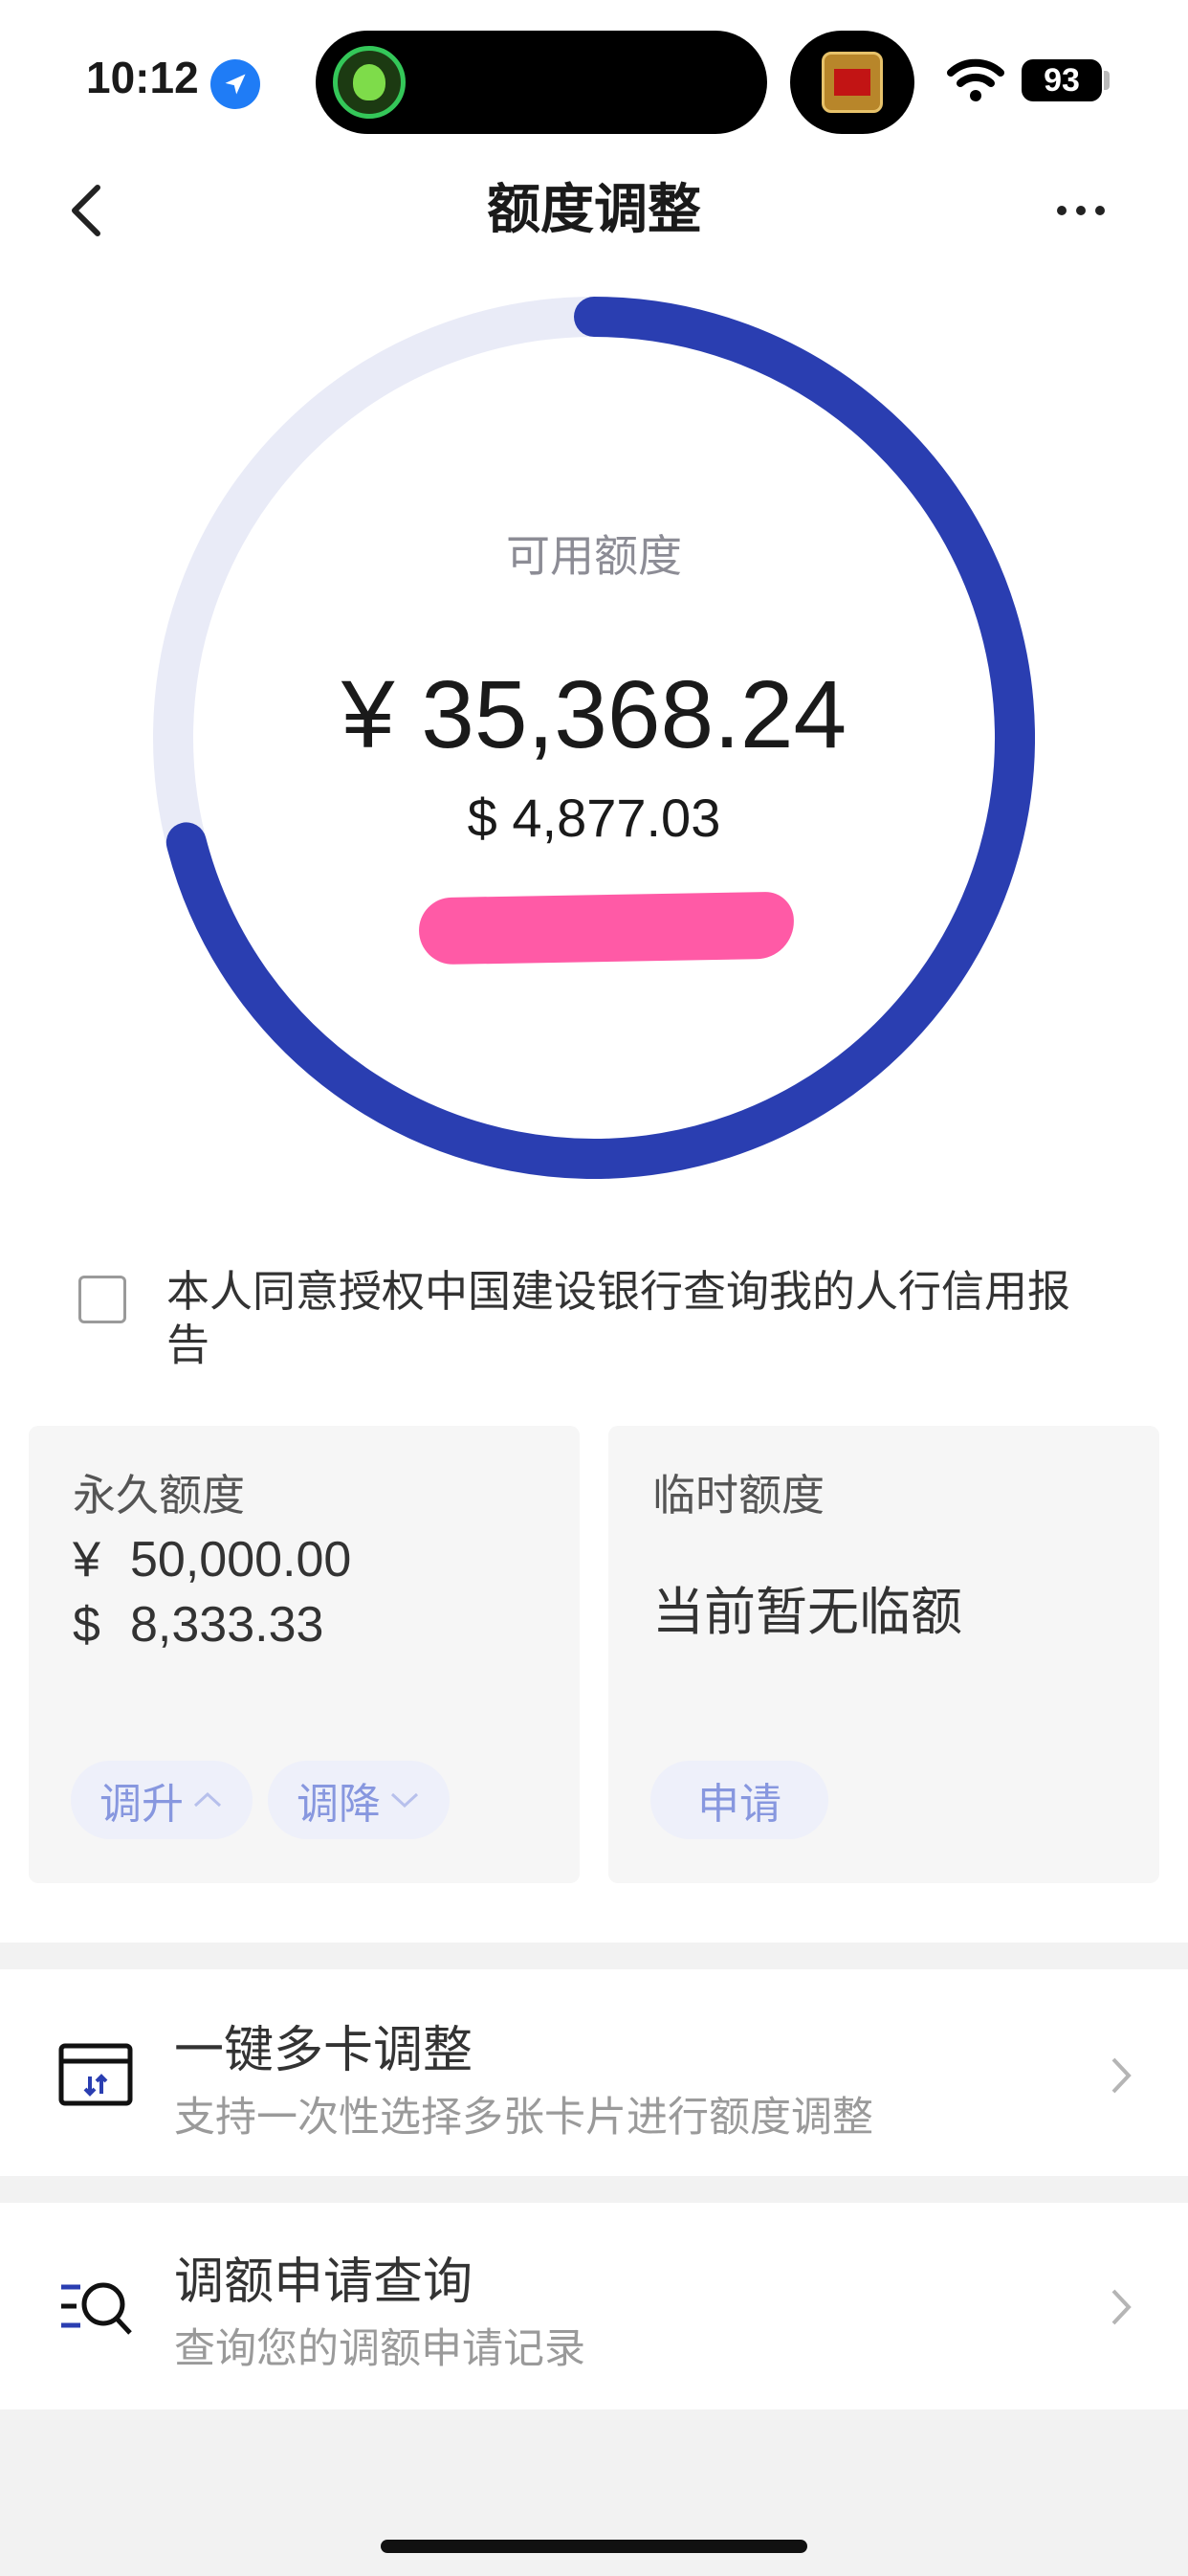 Image resolution: width=1188 pixels, height=2576 pixels. I want to click on search-list-icon, so click(96, 2308).